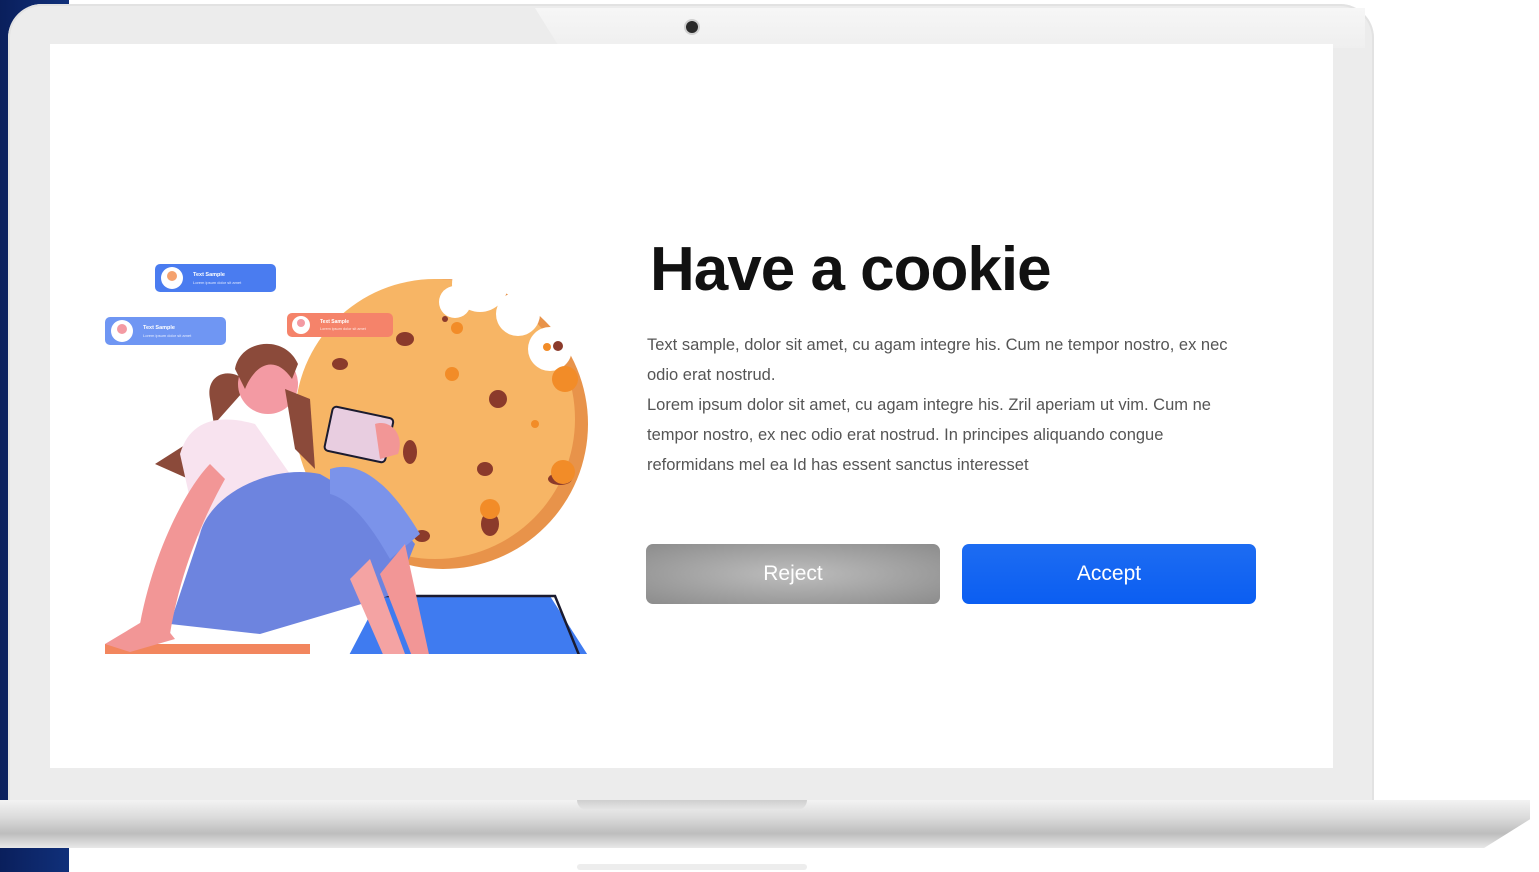 Image resolution: width=1539 pixels, height=872 pixels. Describe the element at coordinates (950, 28) in the screenshot. I see `lid-highlight` at that location.